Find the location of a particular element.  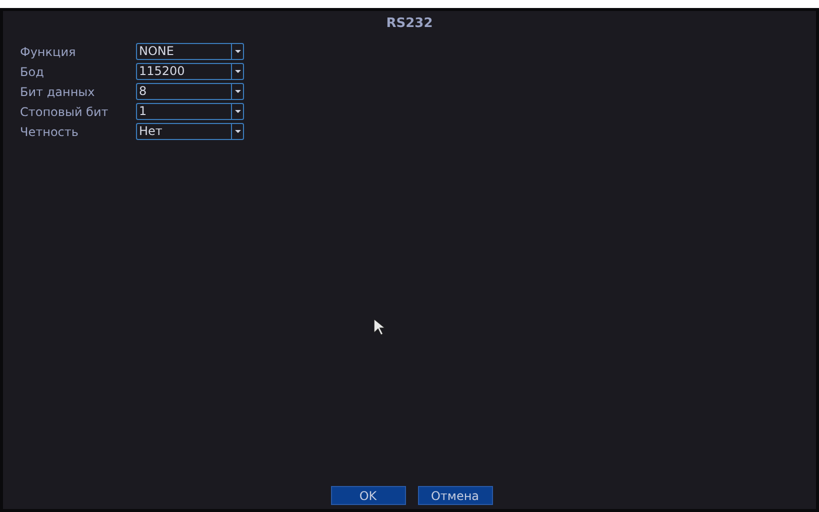

mouse-pointer-icon is located at coordinates (379, 327).